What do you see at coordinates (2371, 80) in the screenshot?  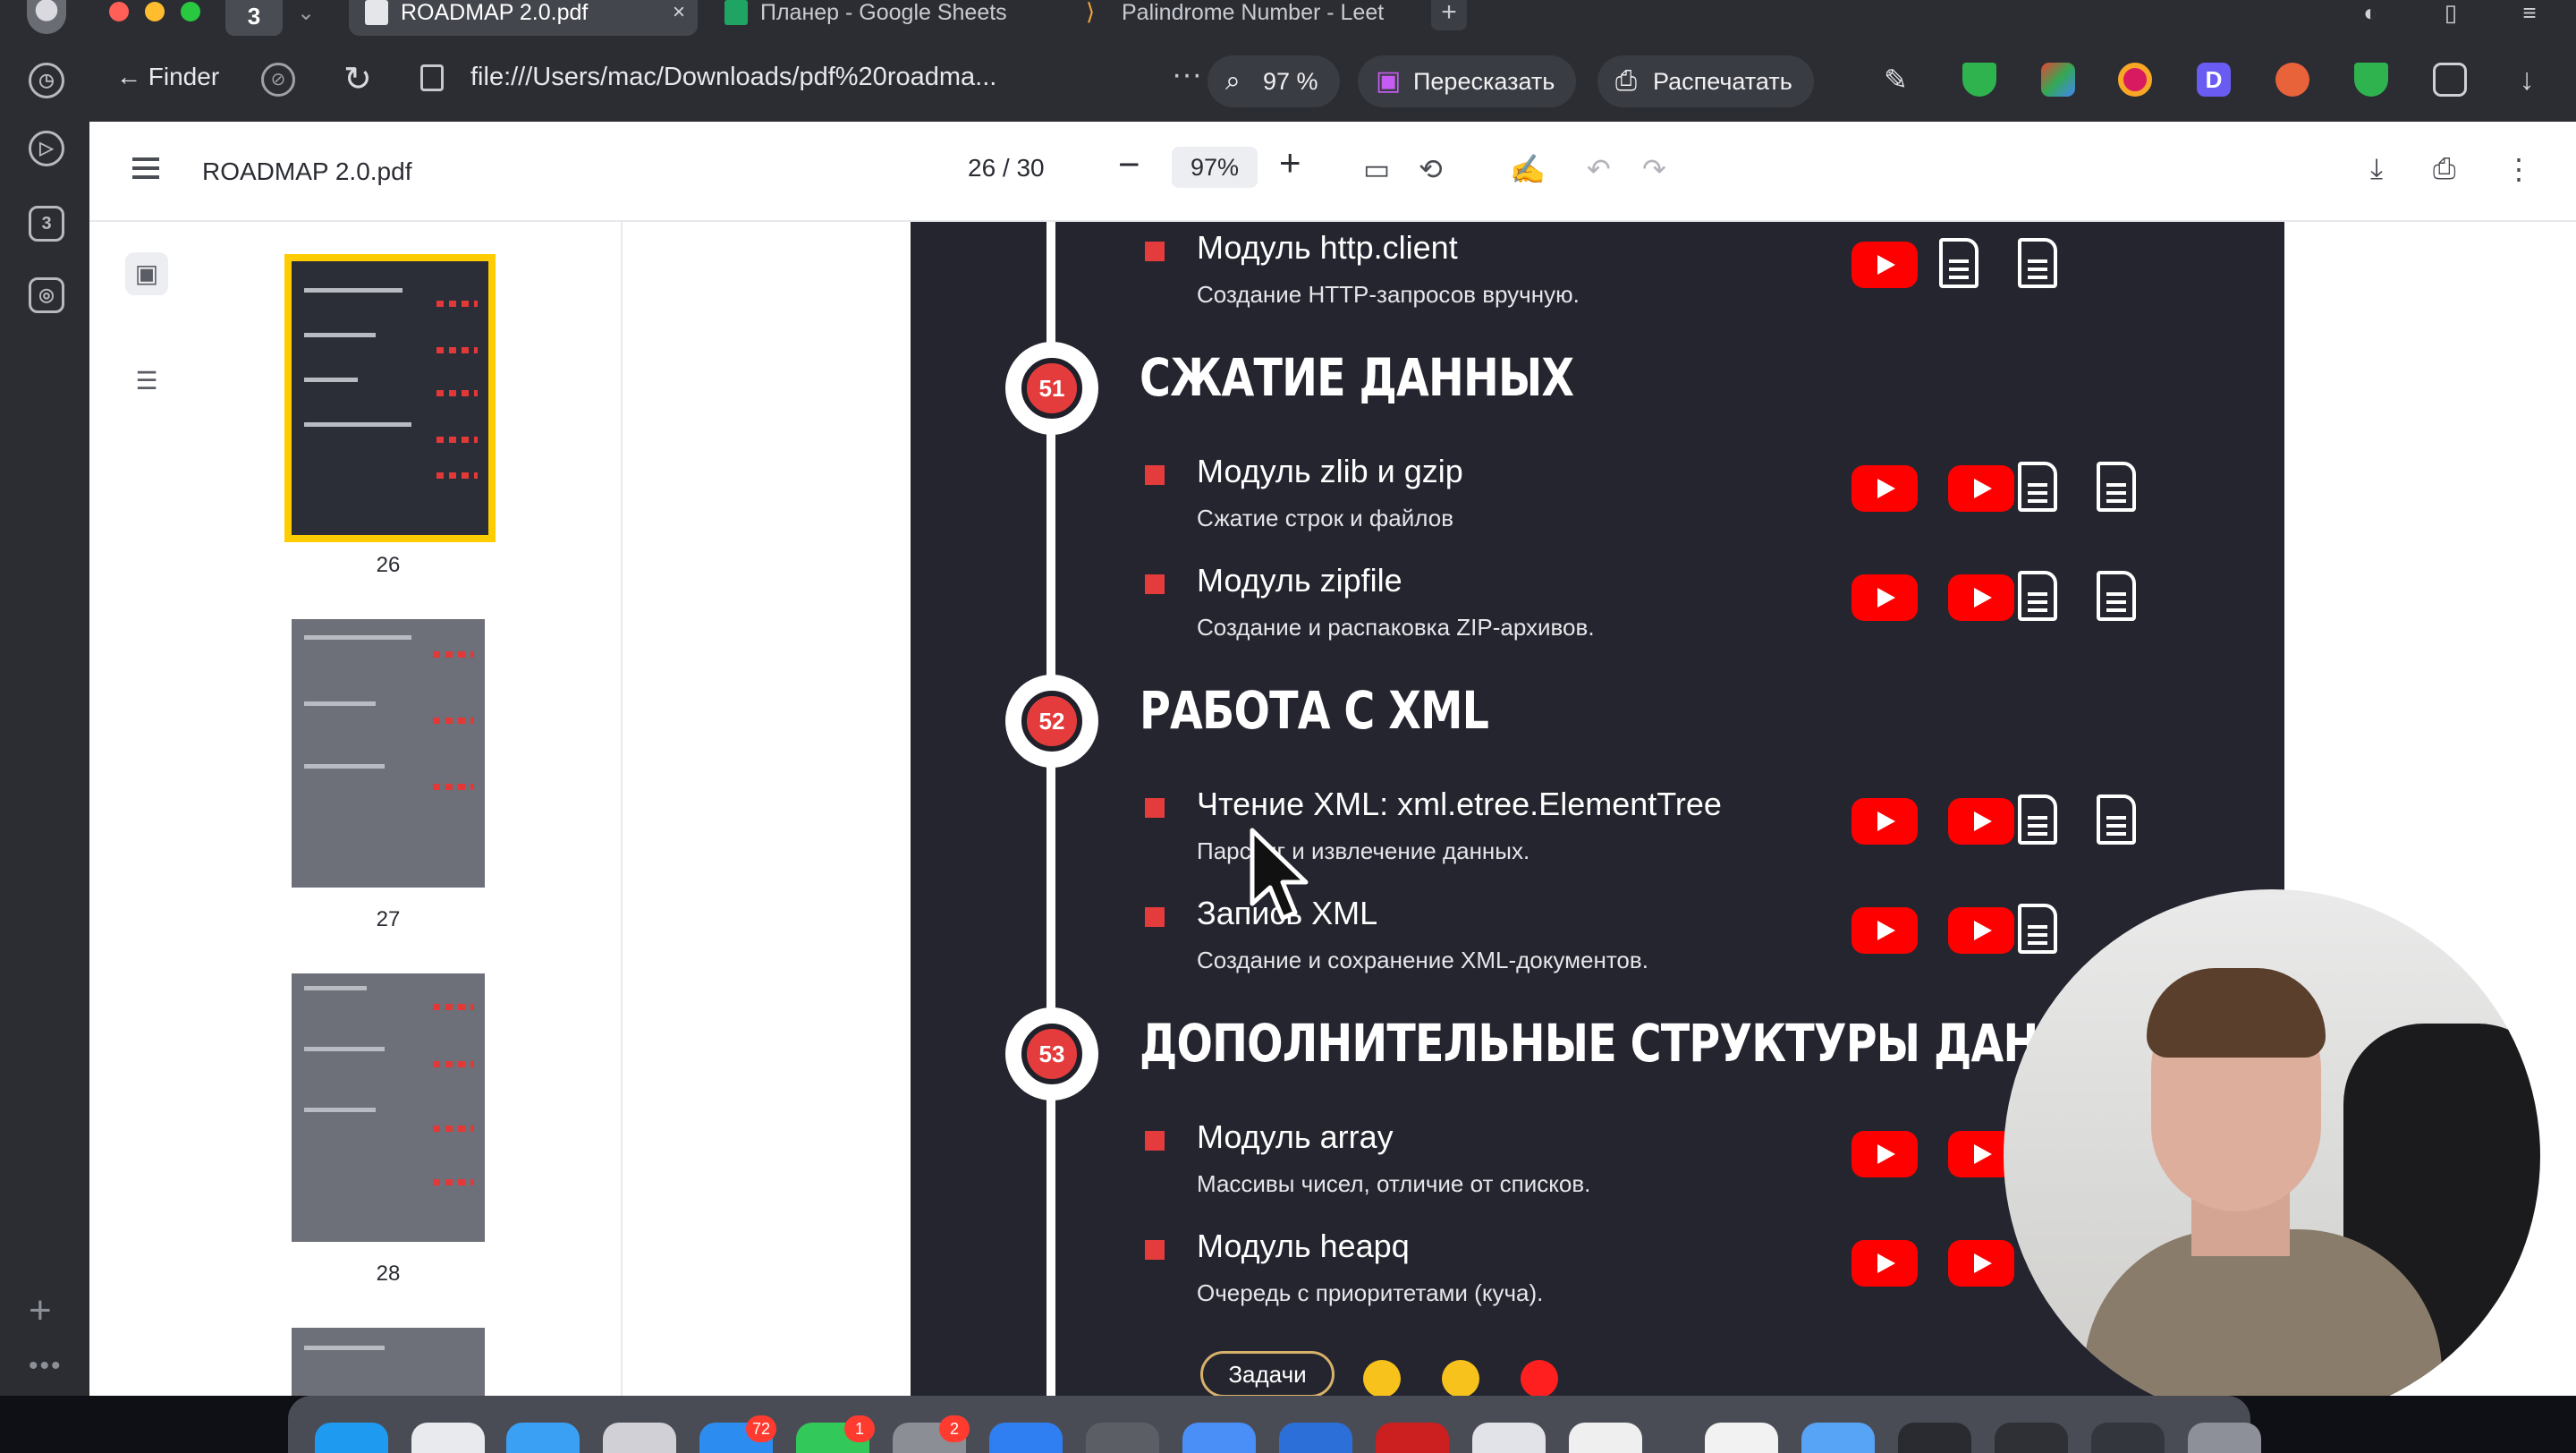 I see `adblock-extension-icon` at bounding box center [2371, 80].